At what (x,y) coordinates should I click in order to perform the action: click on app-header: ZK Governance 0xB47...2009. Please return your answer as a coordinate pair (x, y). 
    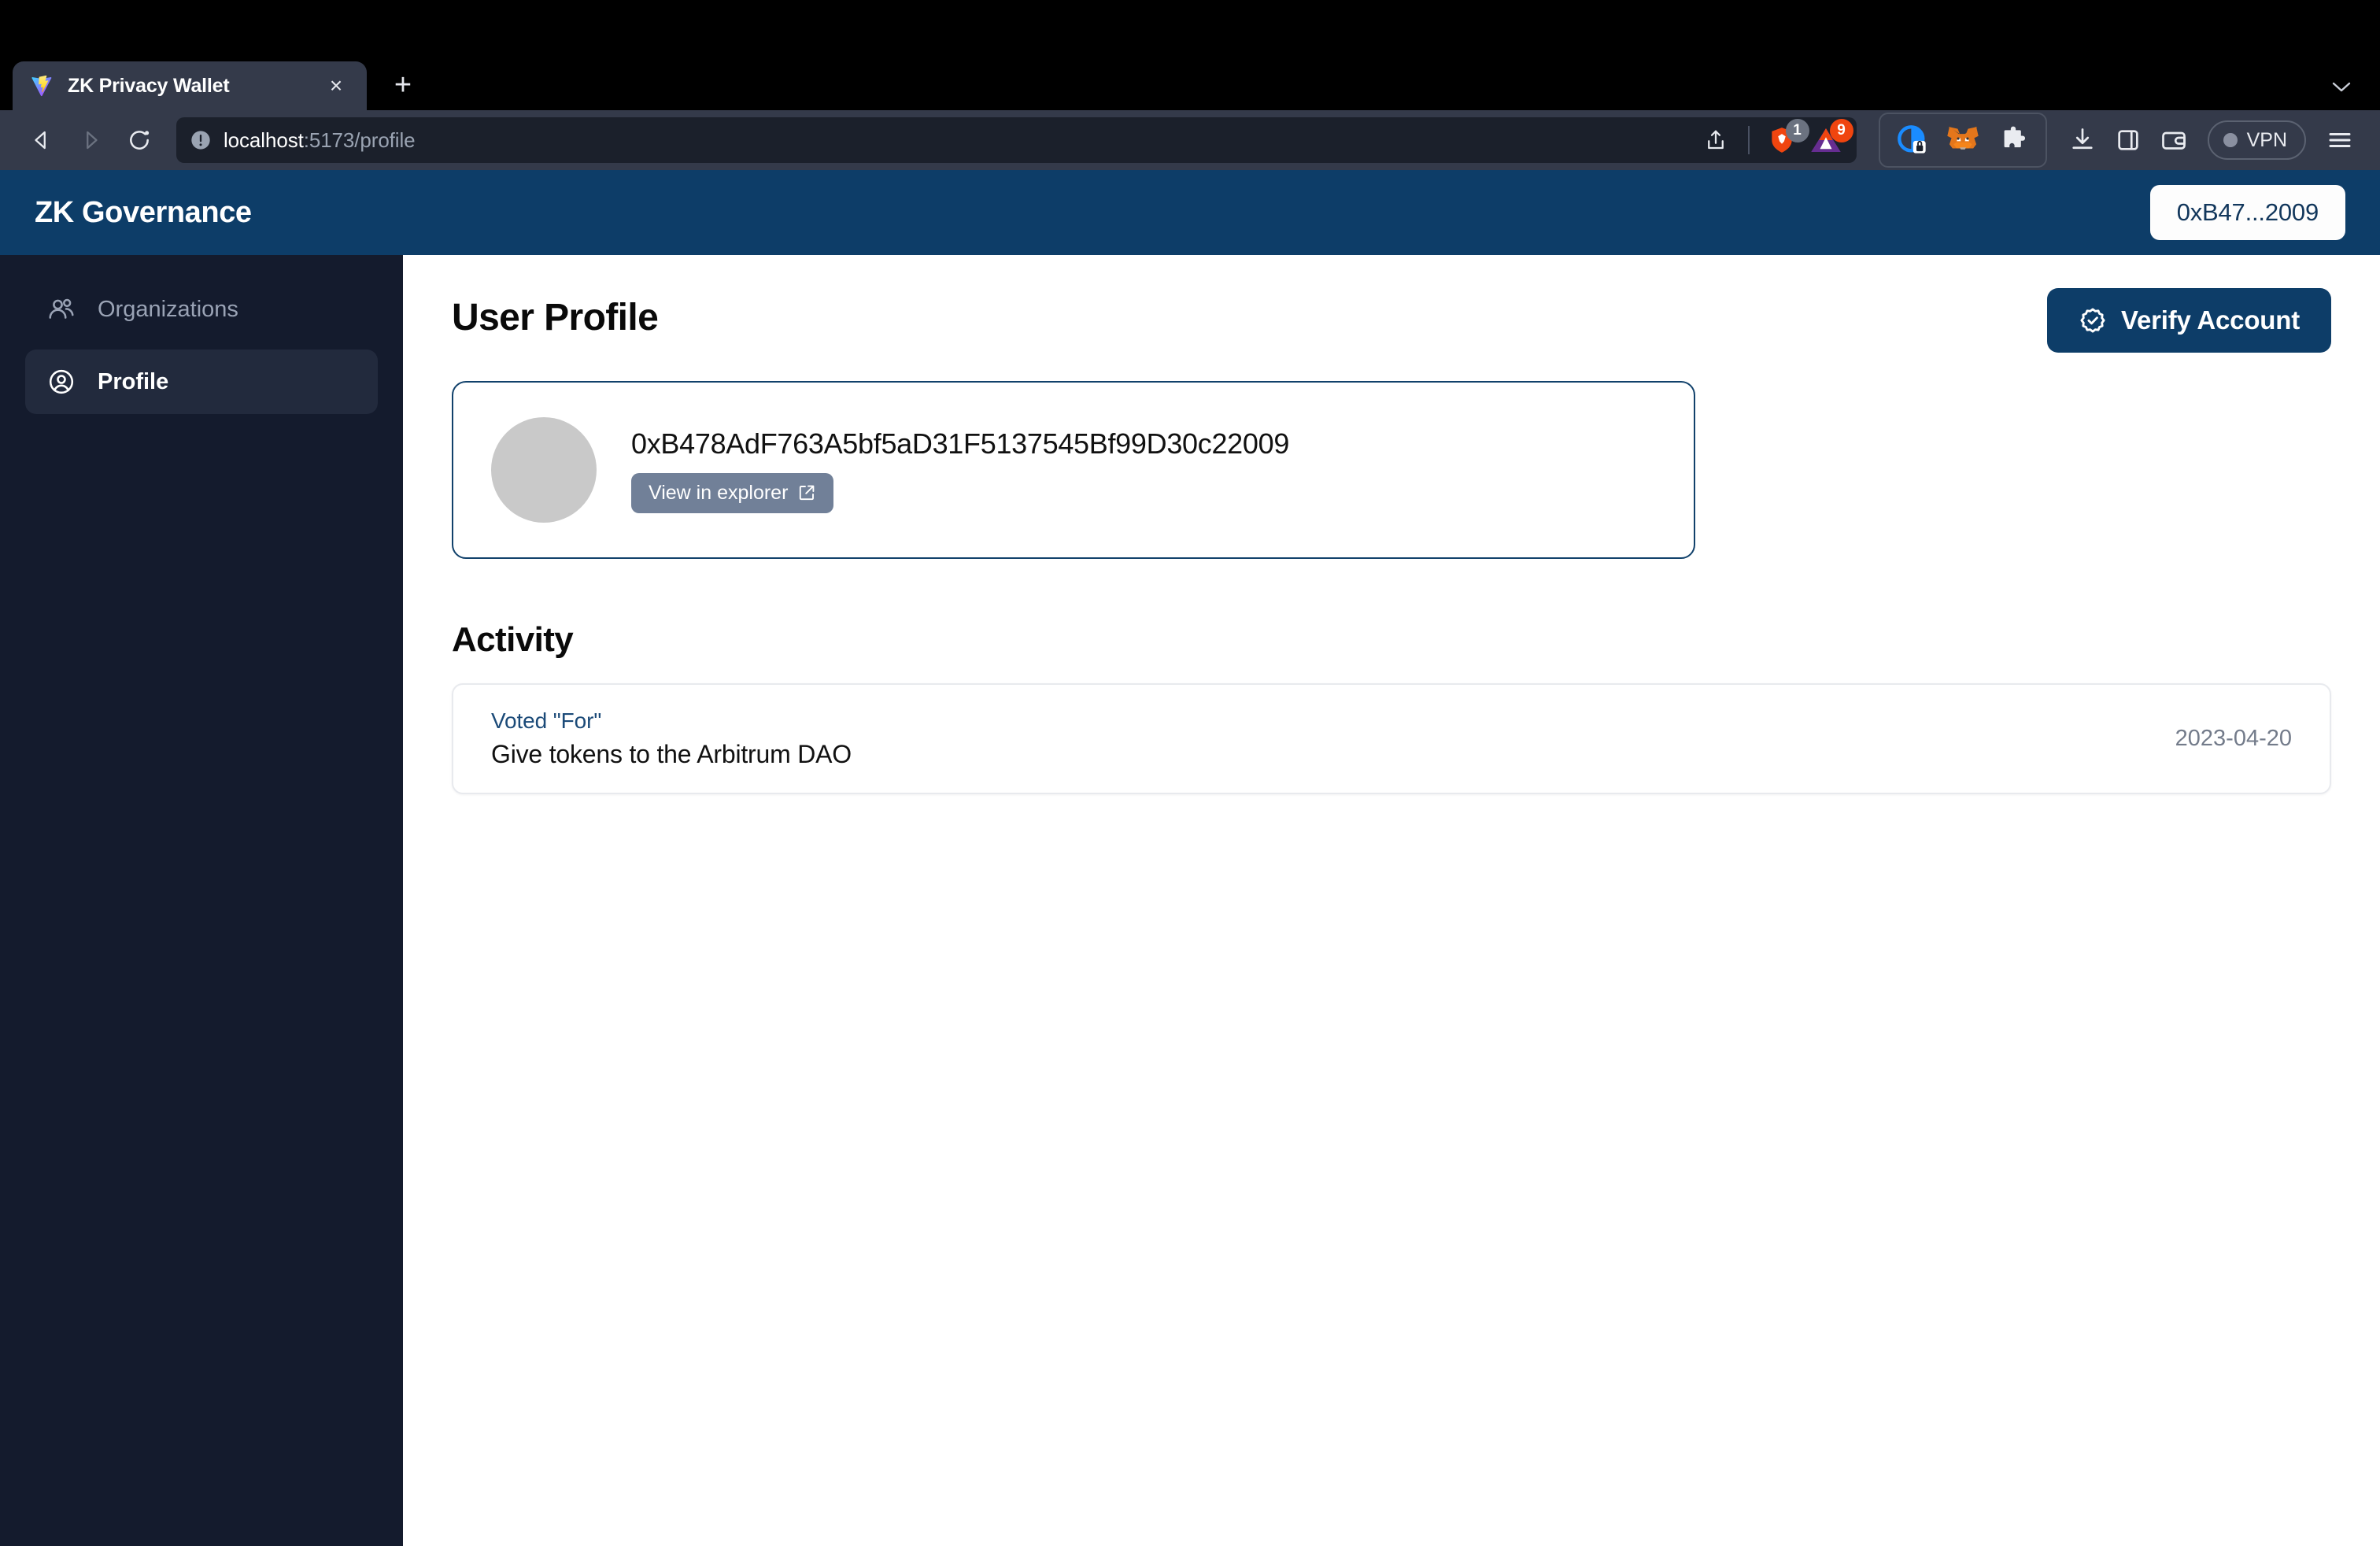
    Looking at the image, I should click on (1190, 213).